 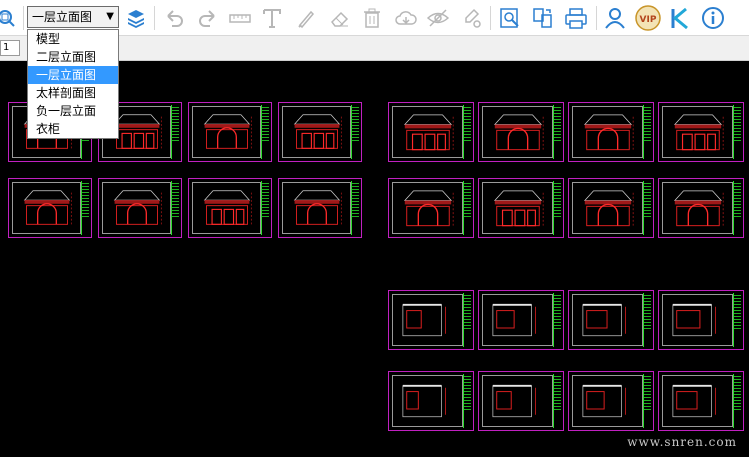 What do you see at coordinates (73, 57) in the screenshot?
I see `dropdown-option-second-floor: 二层立面图` at bounding box center [73, 57].